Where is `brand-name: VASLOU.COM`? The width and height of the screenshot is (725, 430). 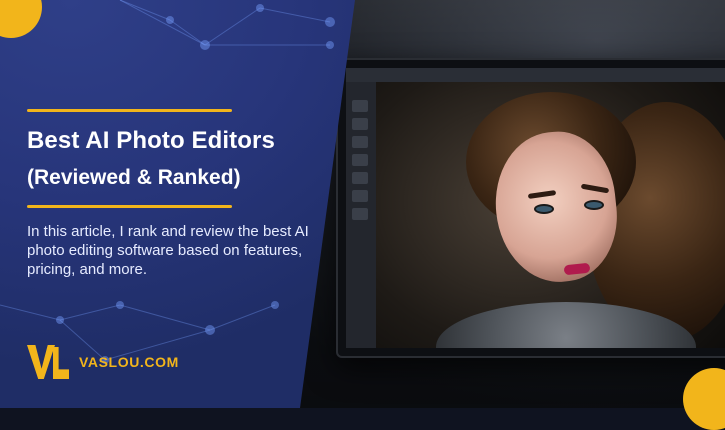 brand-name: VASLOU.COM is located at coordinates (129, 362).